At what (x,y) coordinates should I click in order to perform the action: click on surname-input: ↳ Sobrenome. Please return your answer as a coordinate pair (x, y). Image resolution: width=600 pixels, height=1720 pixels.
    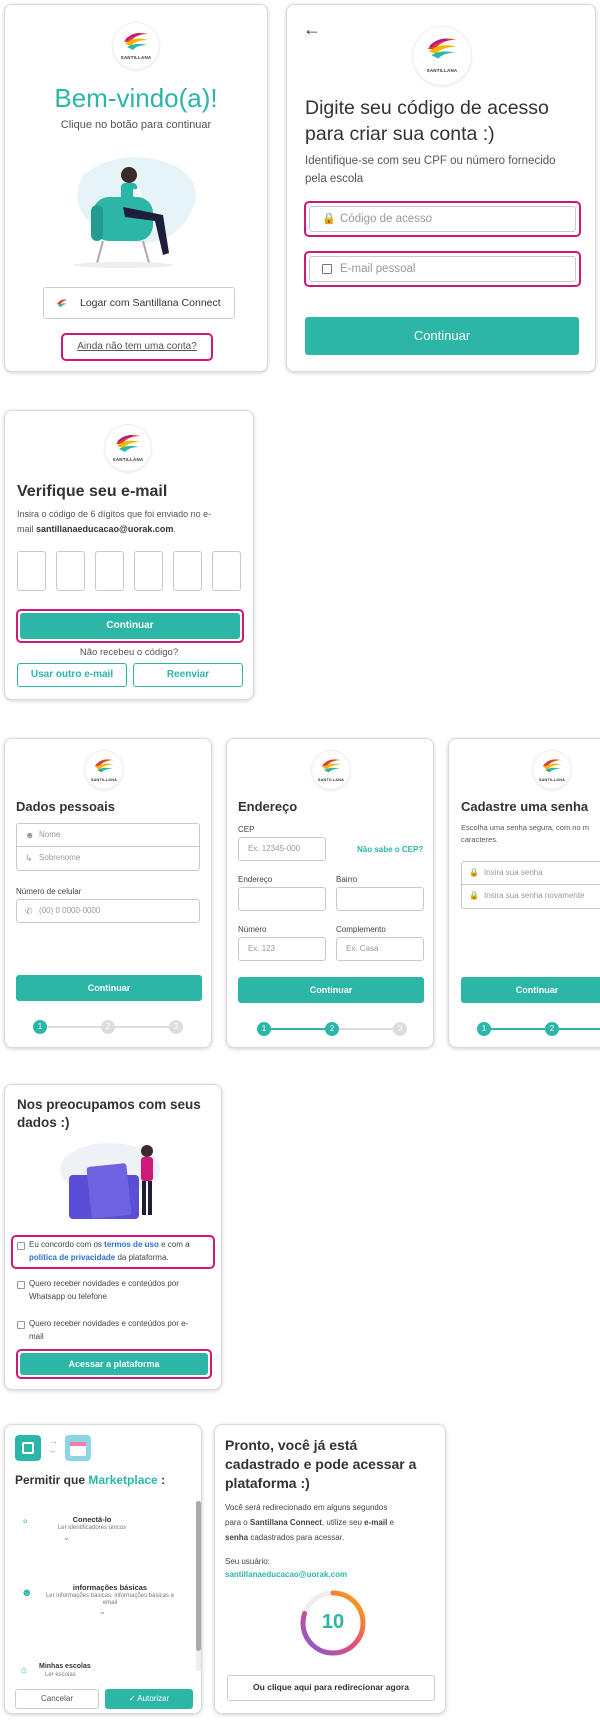
    Looking at the image, I should click on (108, 859).